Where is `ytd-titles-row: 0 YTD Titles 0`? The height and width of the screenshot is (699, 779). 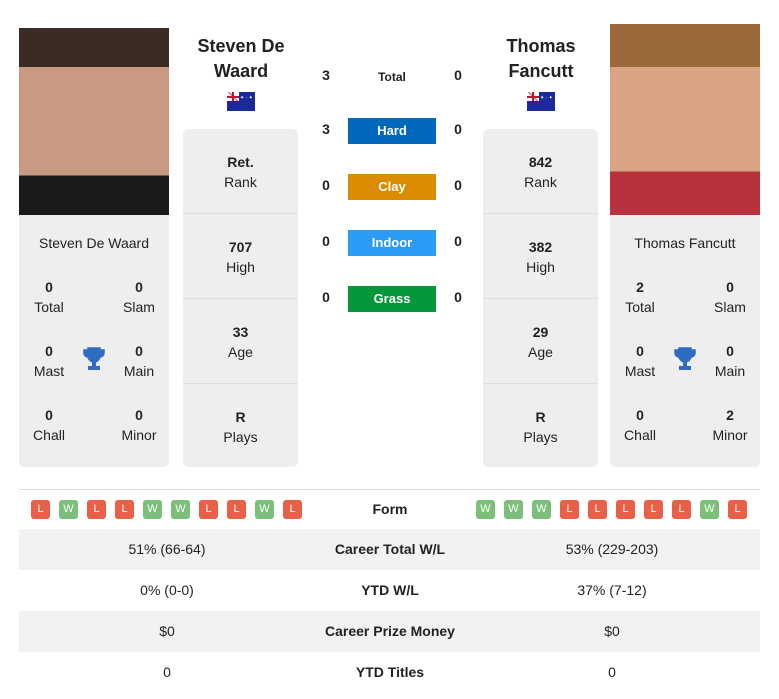 ytd-titles-row: 0 YTD Titles 0 is located at coordinates (389, 672).